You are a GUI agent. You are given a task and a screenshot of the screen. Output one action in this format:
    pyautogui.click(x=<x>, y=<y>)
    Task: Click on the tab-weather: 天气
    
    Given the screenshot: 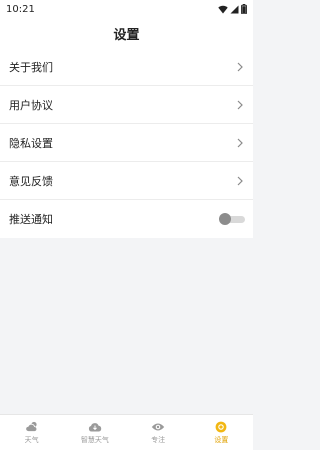 What is the action you would take?
    pyautogui.click(x=31, y=432)
    